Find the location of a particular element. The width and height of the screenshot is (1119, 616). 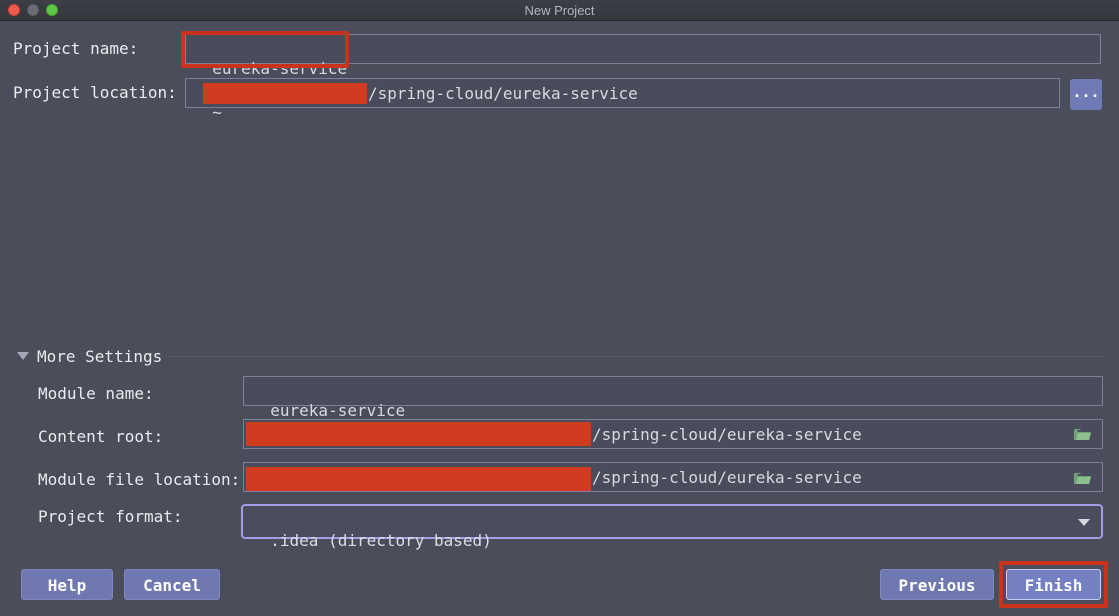

content-root-label: Content root: is located at coordinates (101, 436).